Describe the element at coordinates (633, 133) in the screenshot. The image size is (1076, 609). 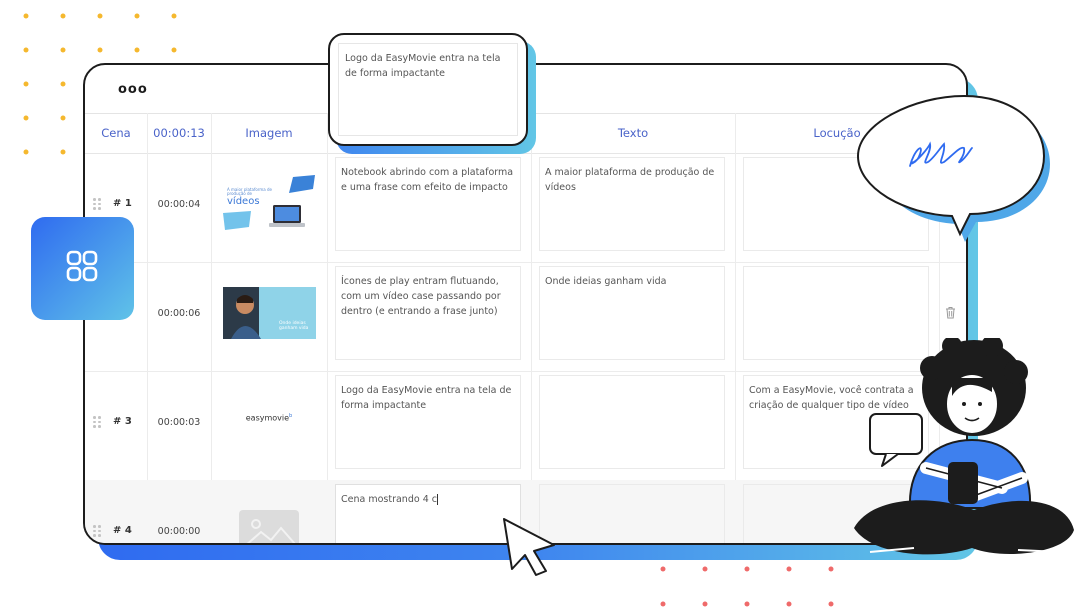
I see `column-header-texto: Texto` at that location.